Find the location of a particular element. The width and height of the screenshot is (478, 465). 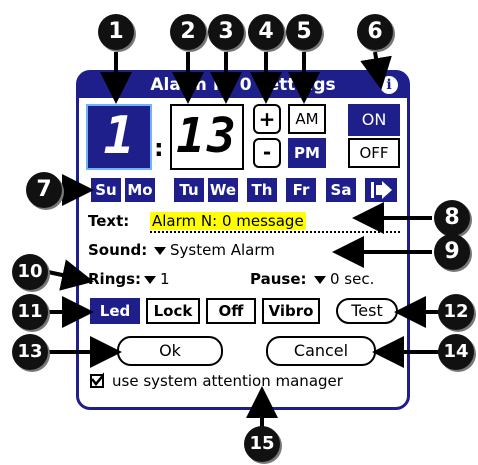

callout-15: 15 is located at coordinates (262, 444).